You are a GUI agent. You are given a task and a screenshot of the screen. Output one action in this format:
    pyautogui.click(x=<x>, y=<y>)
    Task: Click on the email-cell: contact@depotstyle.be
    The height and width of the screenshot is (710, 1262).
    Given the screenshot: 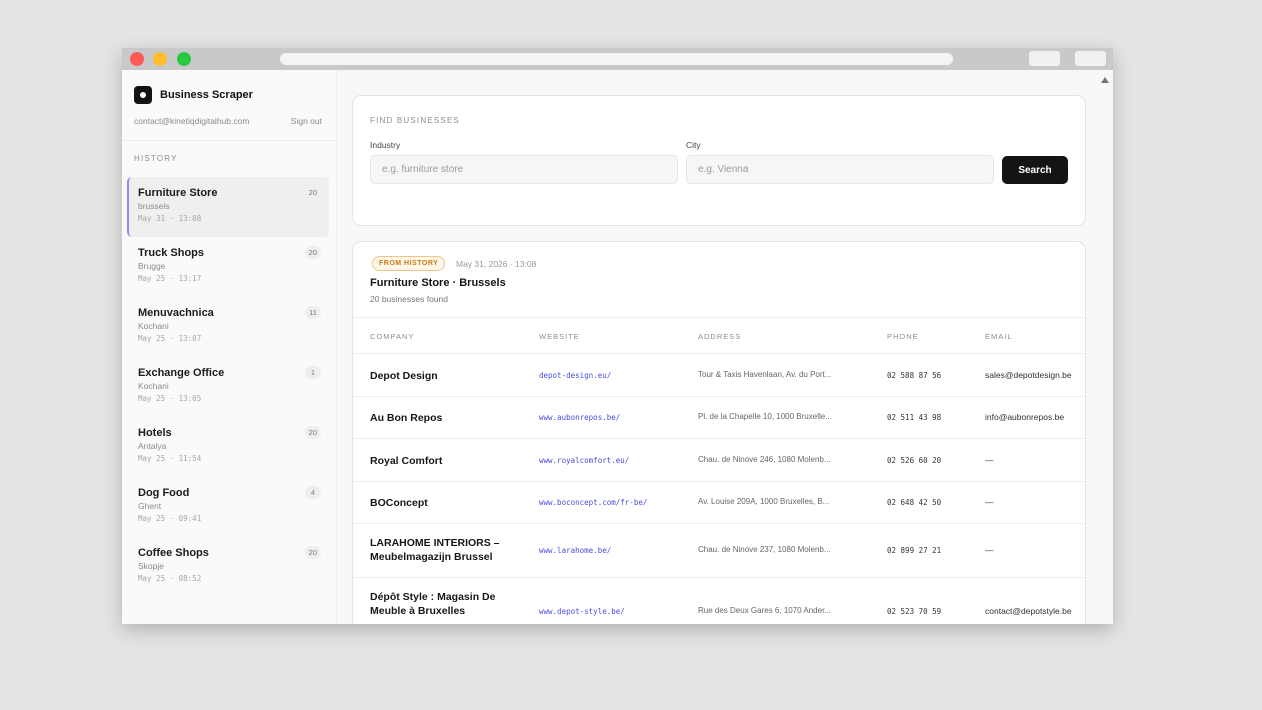 What is the action you would take?
    pyautogui.click(x=1028, y=611)
    